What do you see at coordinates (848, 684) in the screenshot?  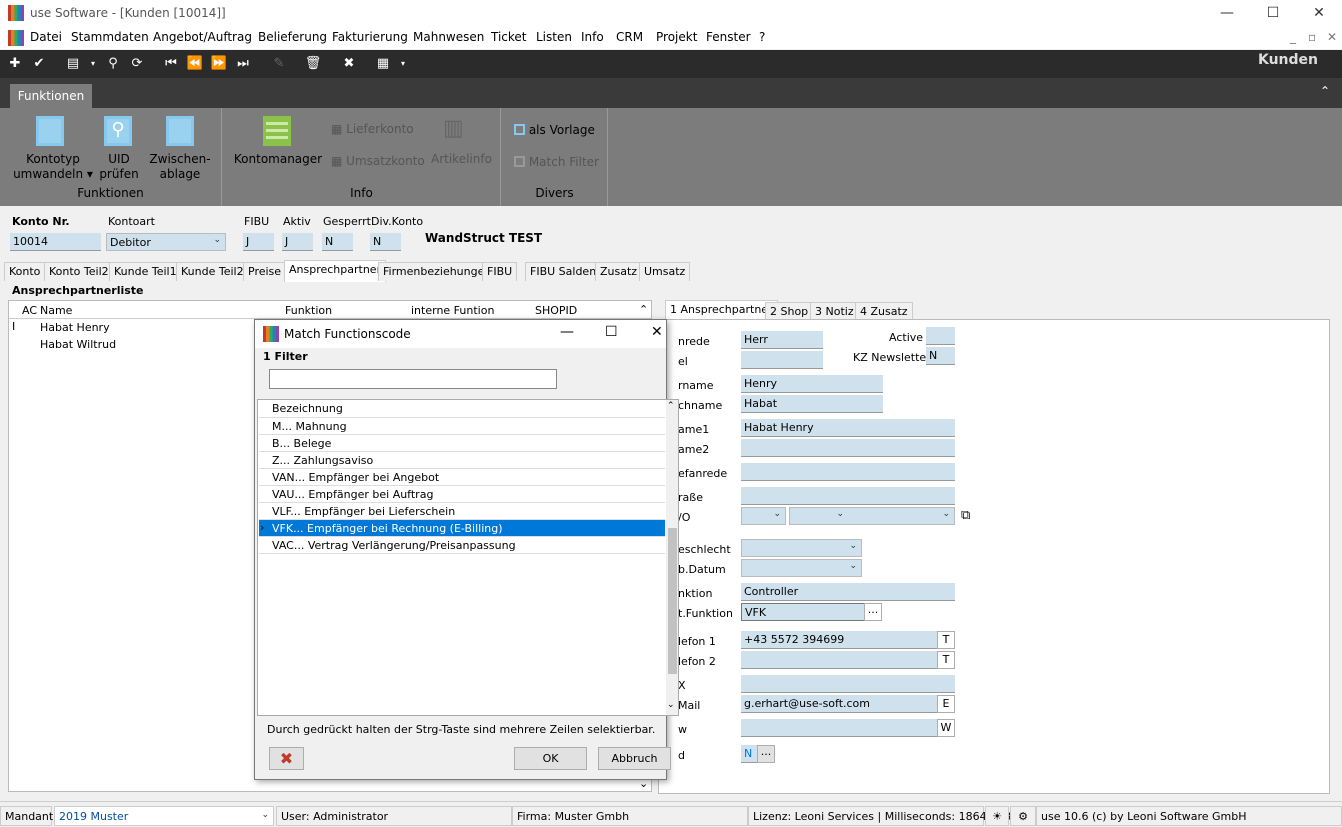 I see `fax-field` at bounding box center [848, 684].